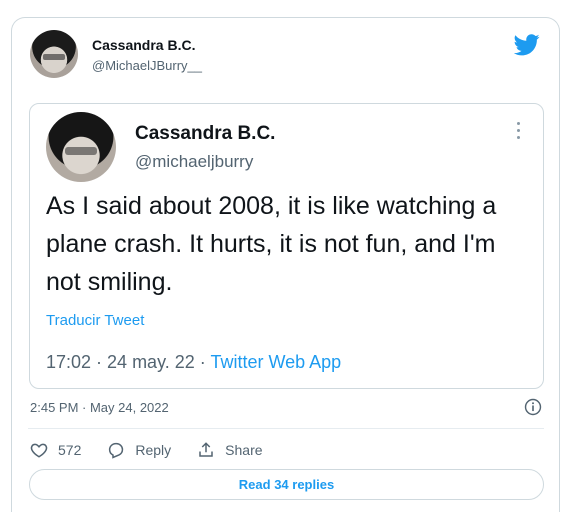 The image size is (573, 512). I want to click on quoted-tweet-meta: 17:02 · 24 may. 22 · Twitter Web App, so click(193, 362).